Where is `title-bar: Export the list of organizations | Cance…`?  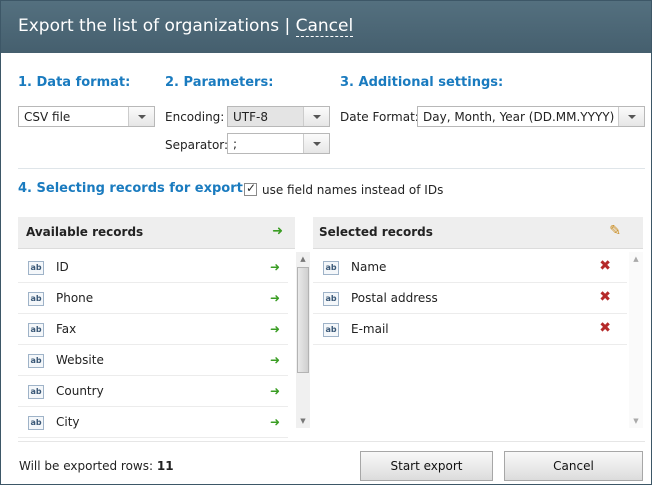
title-bar: Export the list of organizations | Cance… is located at coordinates (326, 27).